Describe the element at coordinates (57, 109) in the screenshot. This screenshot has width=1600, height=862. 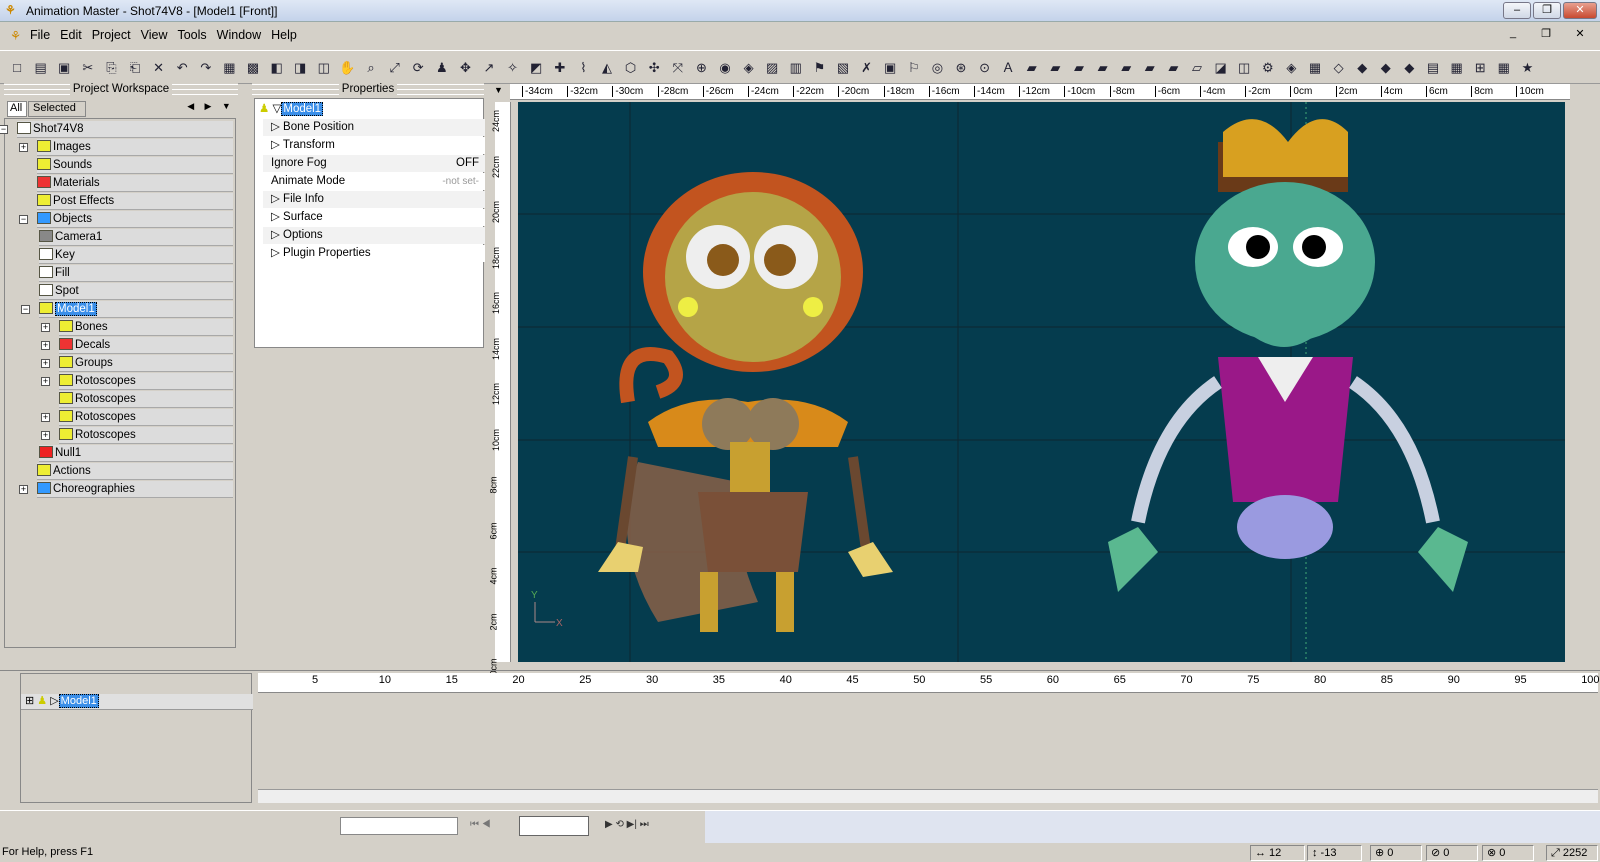
I see `tab-selected: Selected` at that location.